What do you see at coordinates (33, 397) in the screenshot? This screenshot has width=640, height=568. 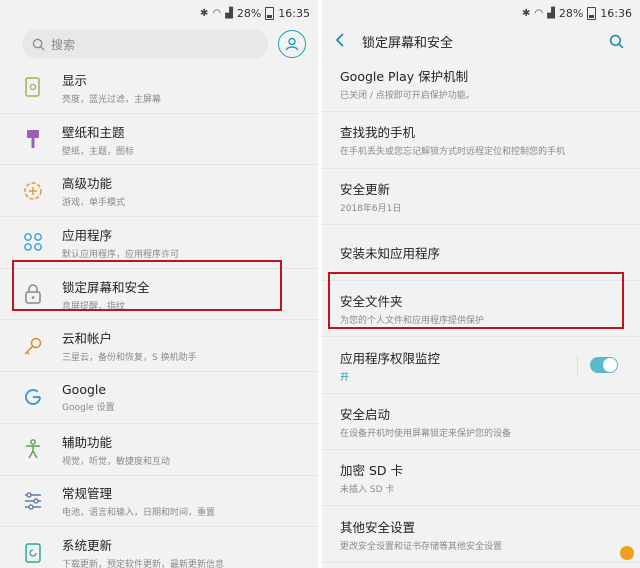 I see `google-icon` at bounding box center [33, 397].